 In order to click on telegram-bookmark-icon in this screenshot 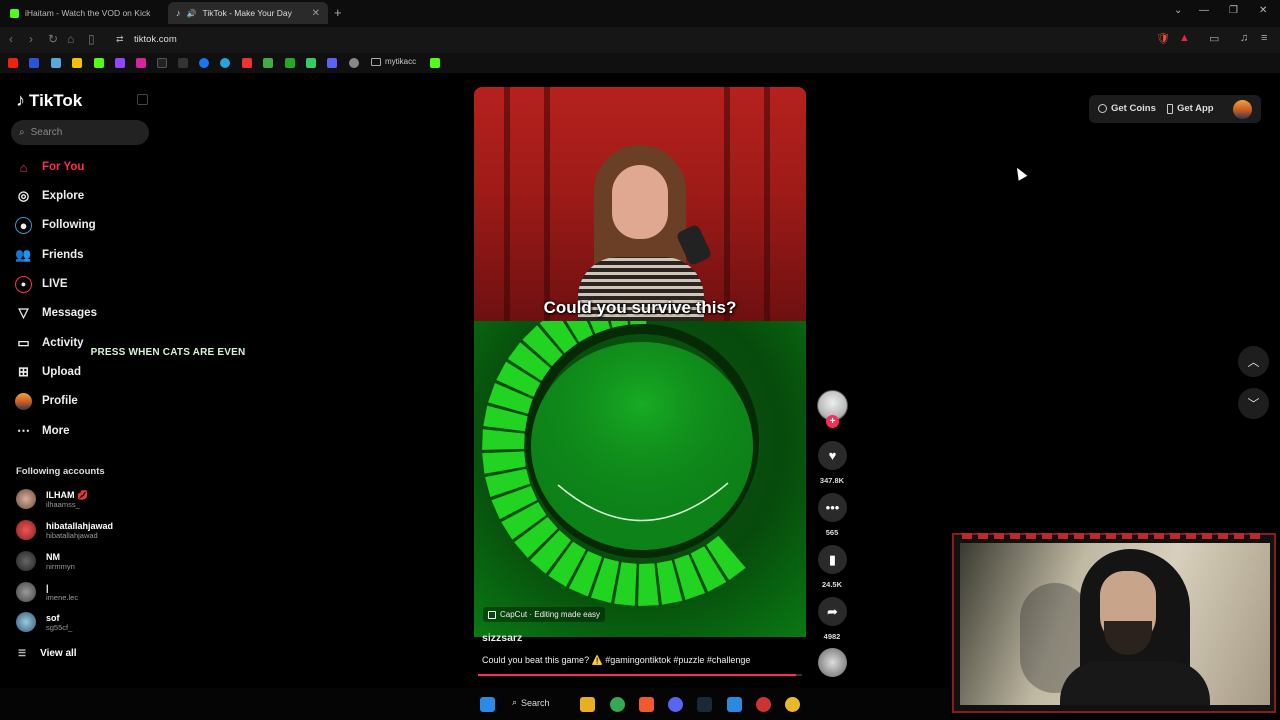, I will do `click(225, 63)`.